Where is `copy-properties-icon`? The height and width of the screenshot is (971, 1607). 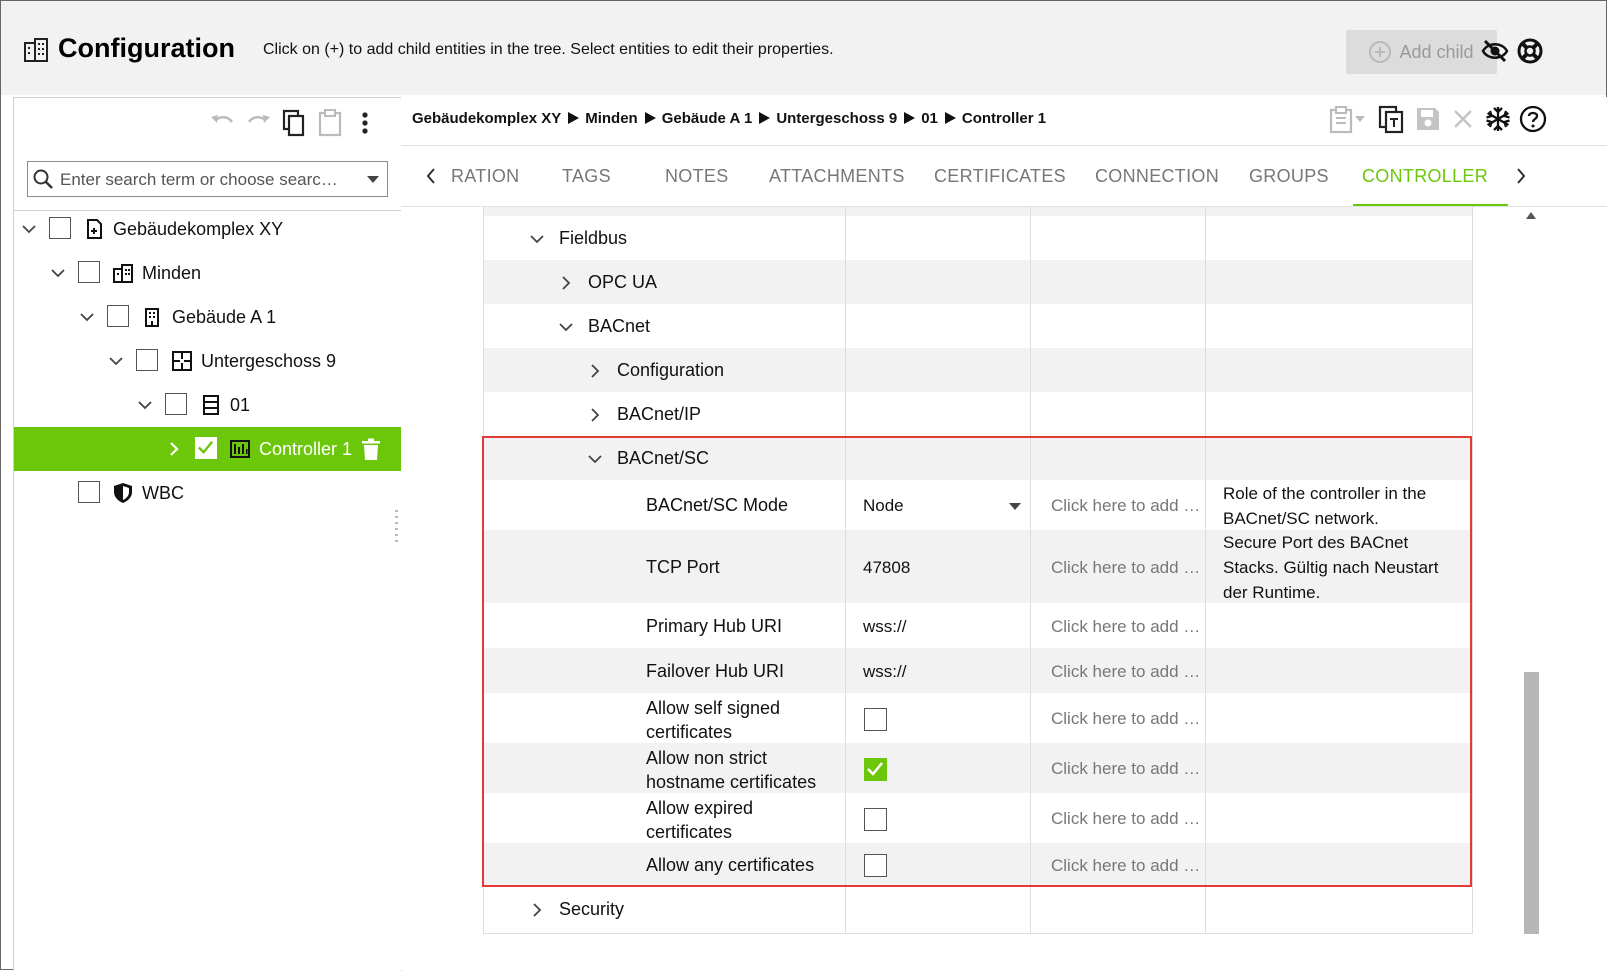 copy-properties-icon is located at coordinates (1392, 119).